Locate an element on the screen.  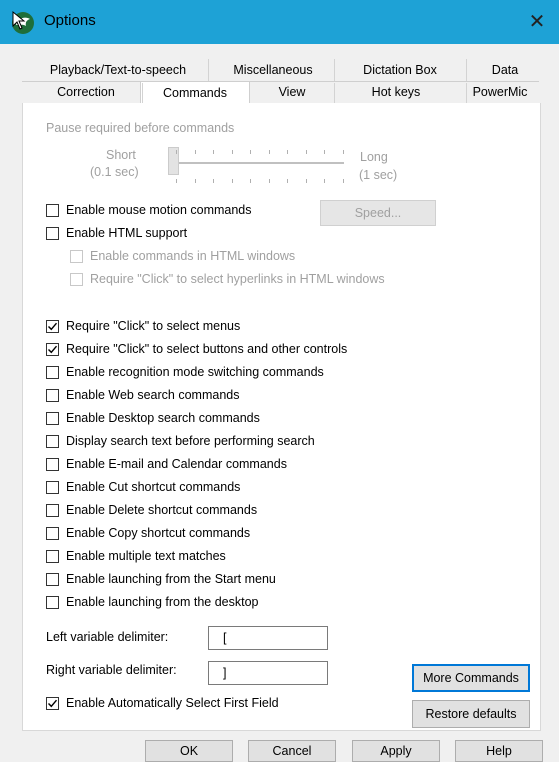
option-html-windows-label: Enable commands in HTML windows is located at coordinates (193, 256).